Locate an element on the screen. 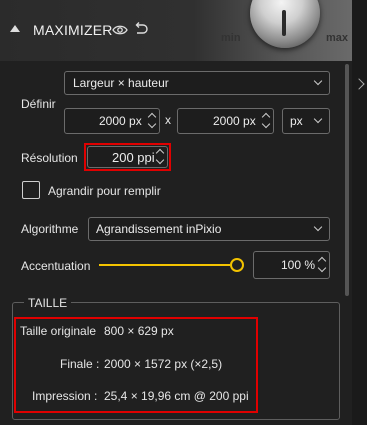 The width and height of the screenshot is (367, 425). sharpening-slider-handle is located at coordinates (237, 265).